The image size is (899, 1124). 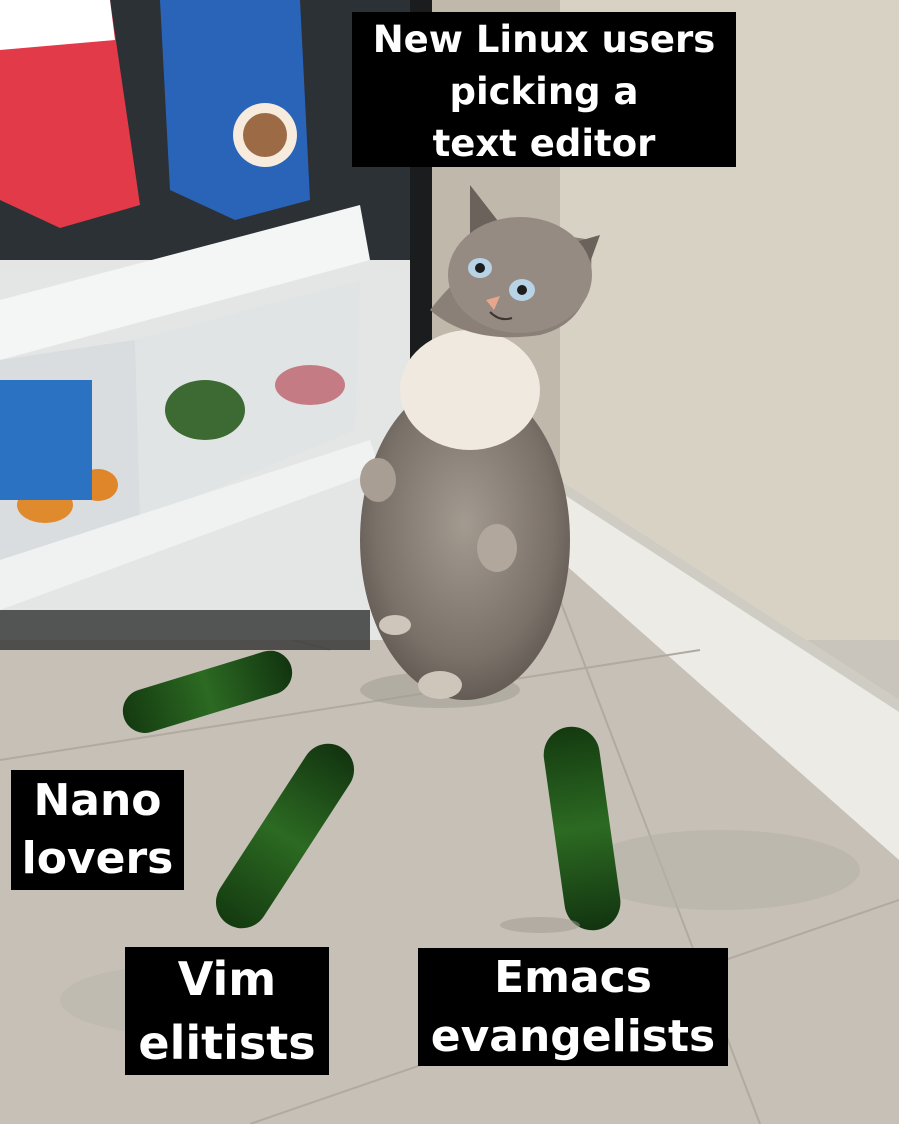 What do you see at coordinates (235, 110) in the screenshot?
I see `creamer-carton` at bounding box center [235, 110].